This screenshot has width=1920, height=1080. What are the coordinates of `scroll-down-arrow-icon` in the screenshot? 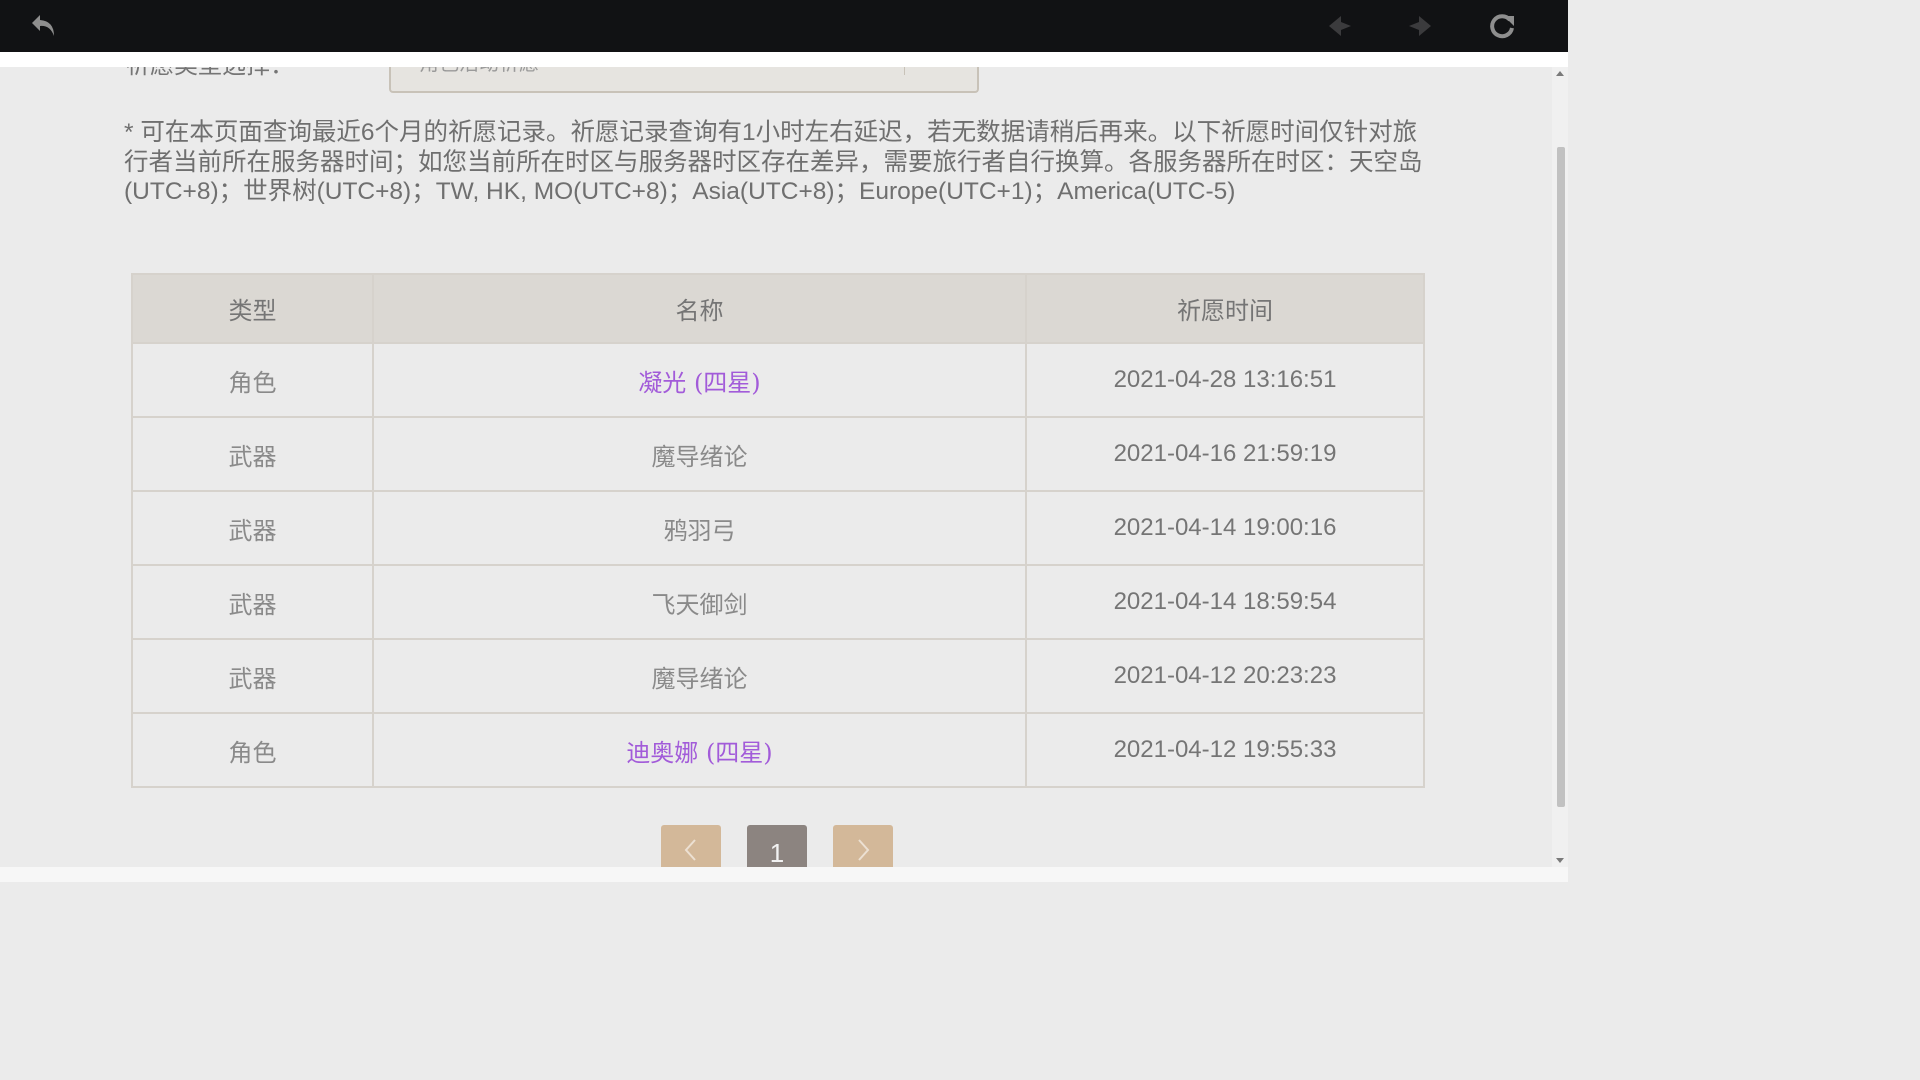 It's located at (1560, 860).